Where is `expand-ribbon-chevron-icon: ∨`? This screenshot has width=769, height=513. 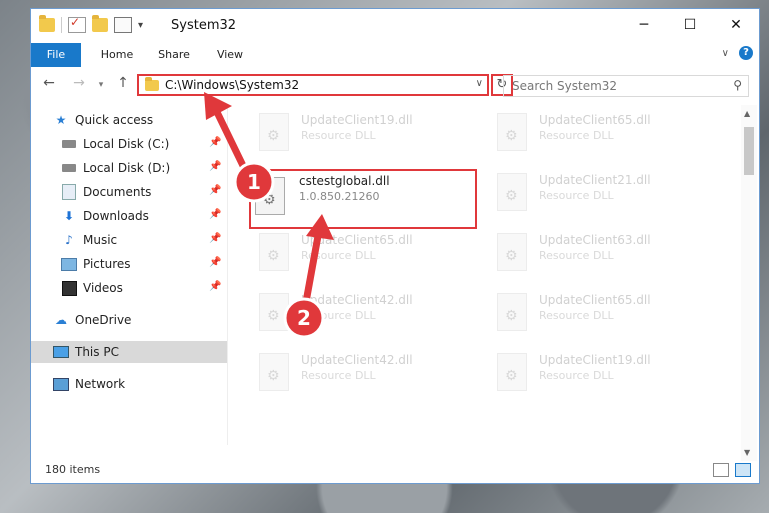
expand-ribbon-chevron-icon: ∨ is located at coordinates (725, 53).